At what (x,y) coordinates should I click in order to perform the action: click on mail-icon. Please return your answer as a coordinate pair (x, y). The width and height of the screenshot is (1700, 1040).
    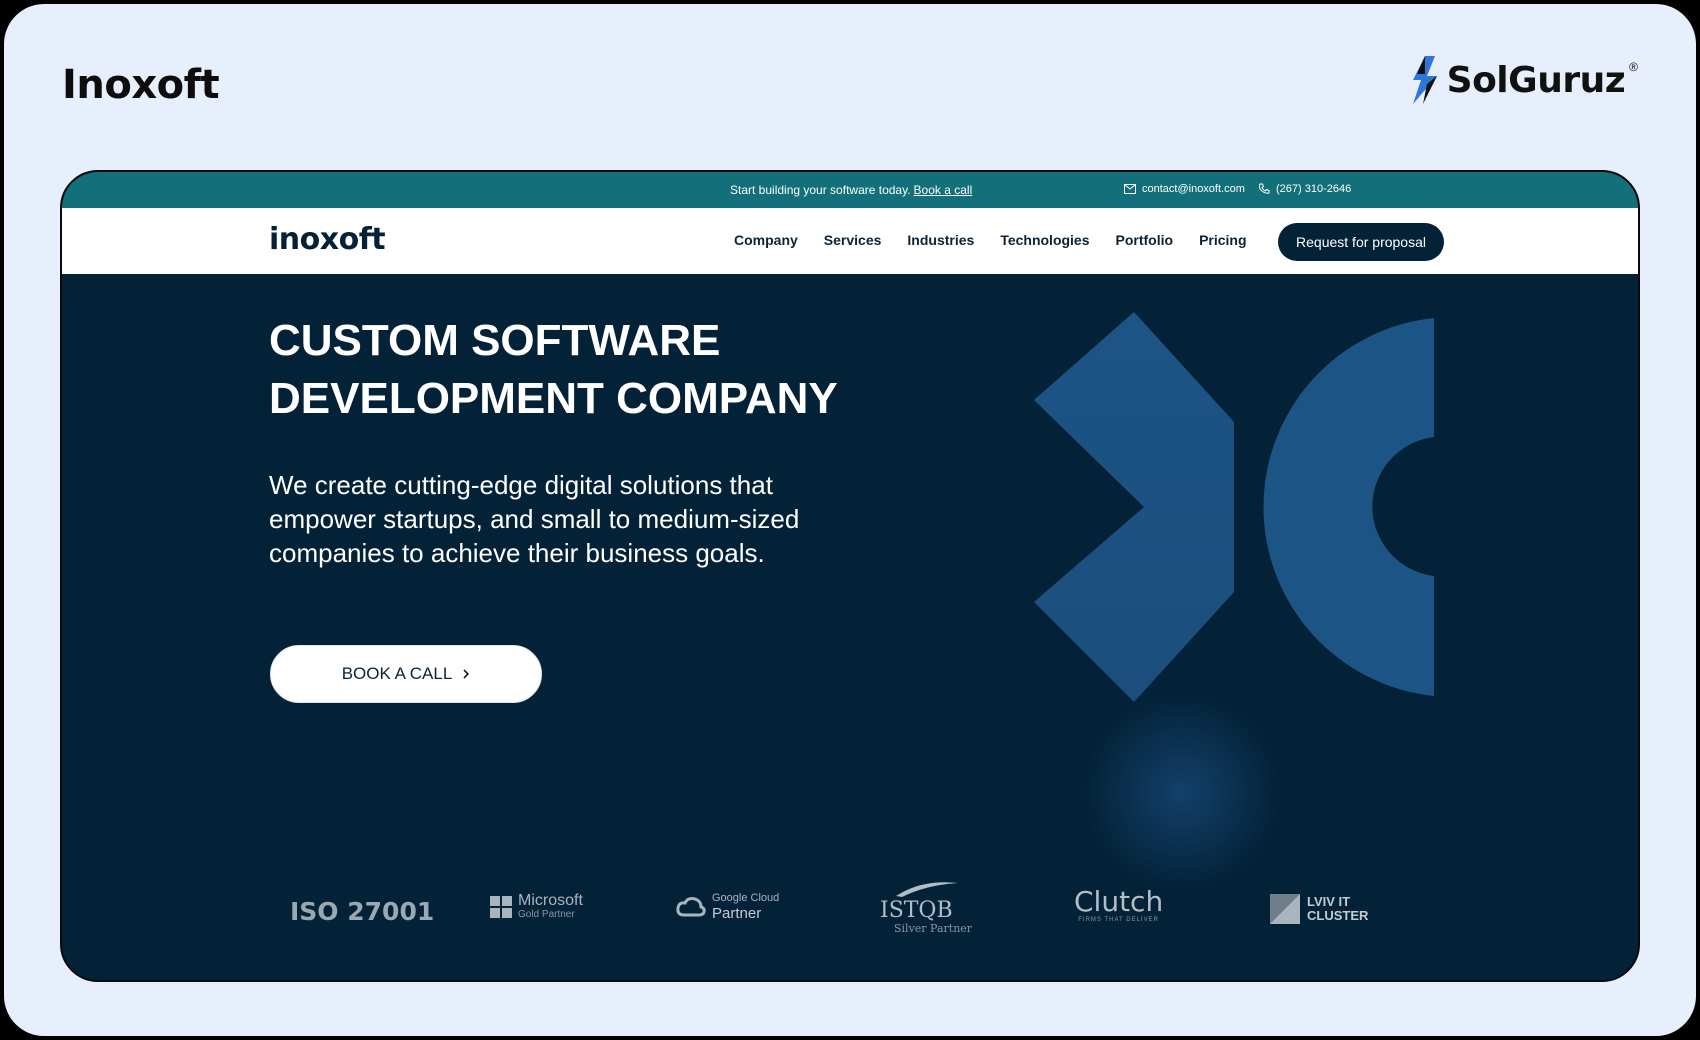
    Looking at the image, I should click on (1130, 189).